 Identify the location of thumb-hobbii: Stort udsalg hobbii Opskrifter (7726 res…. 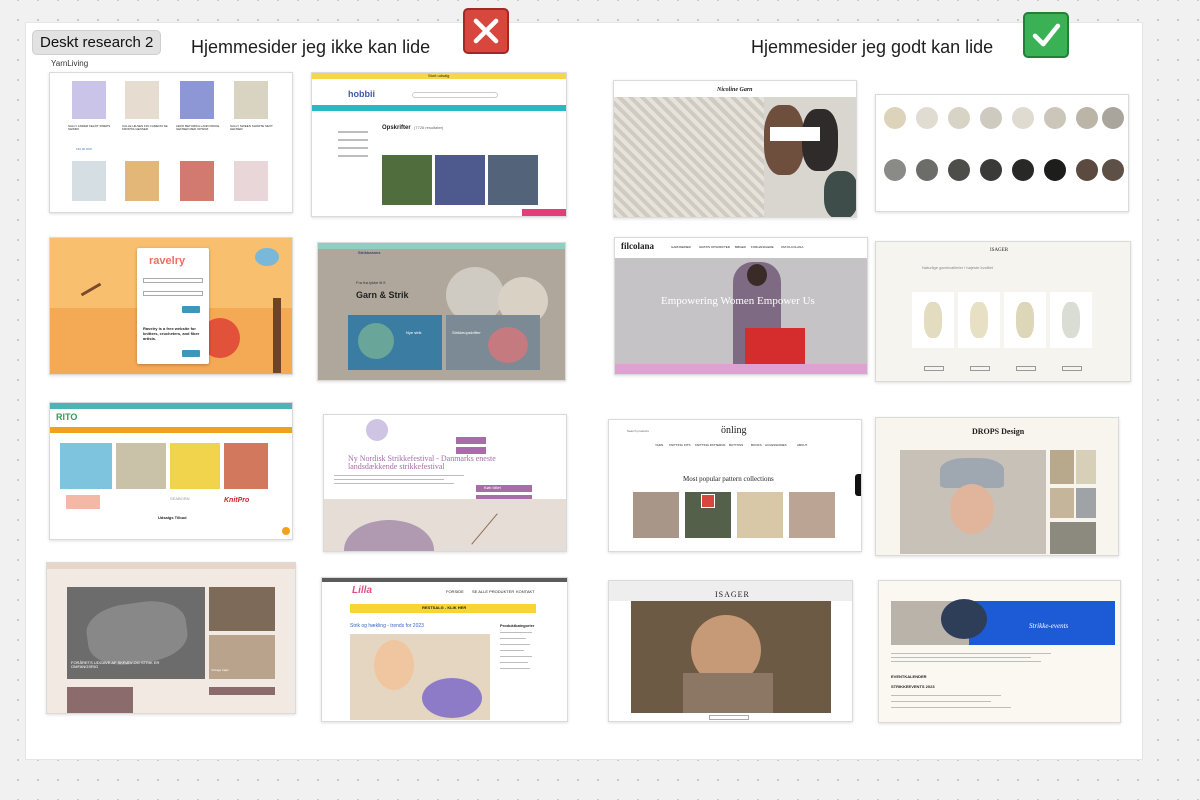
(439, 144).